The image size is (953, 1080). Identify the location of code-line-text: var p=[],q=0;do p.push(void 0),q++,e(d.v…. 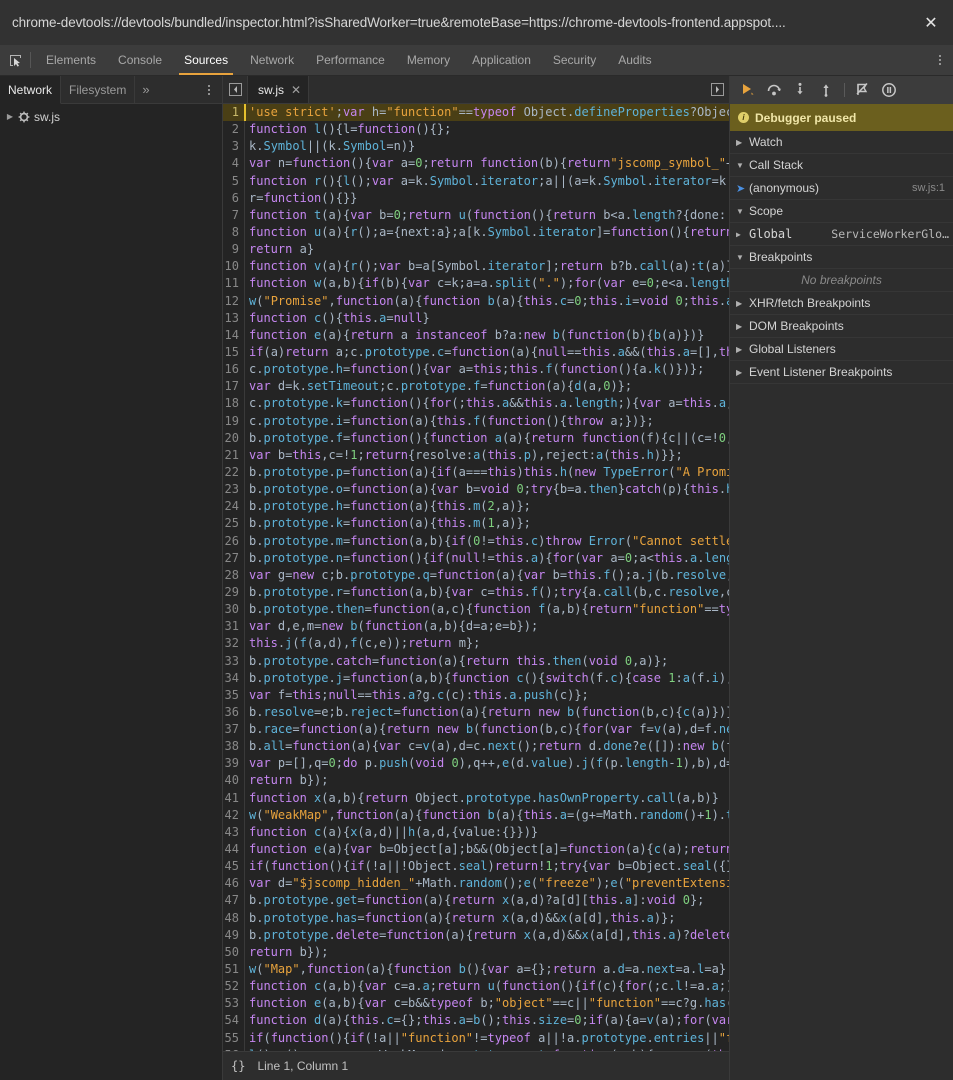
(486, 764).